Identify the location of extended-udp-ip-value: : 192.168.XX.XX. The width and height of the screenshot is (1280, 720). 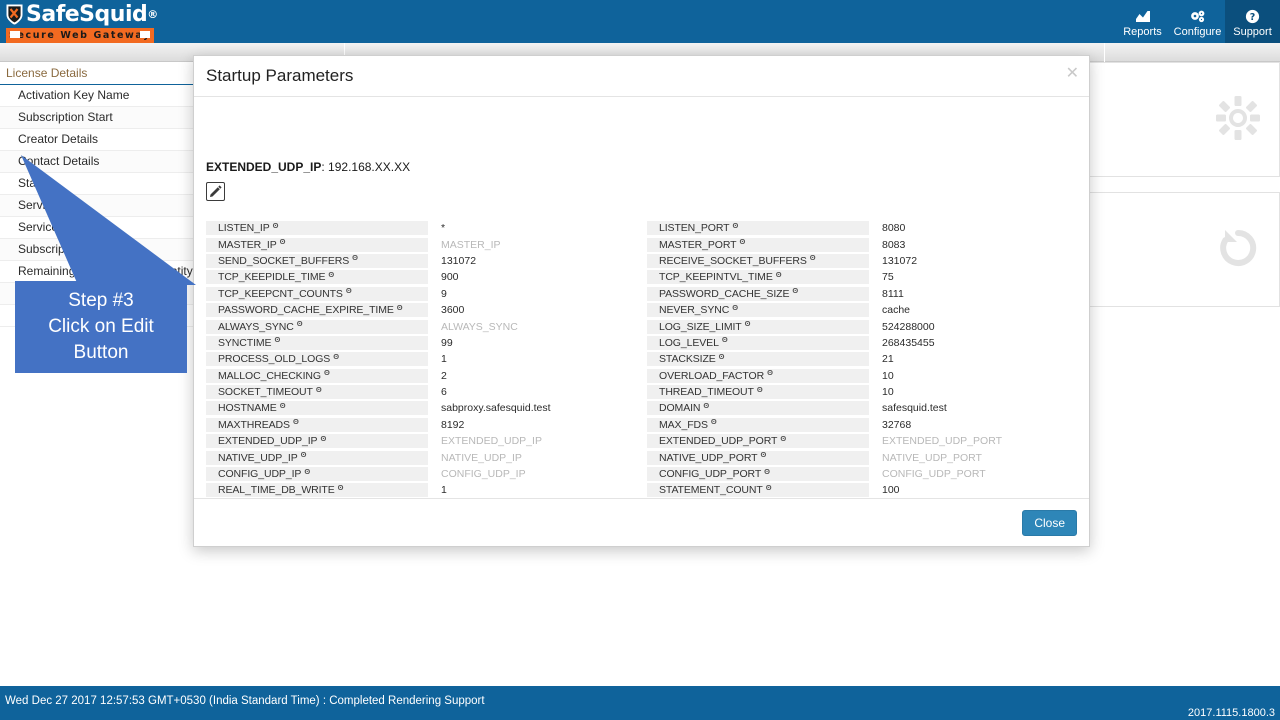
(366, 167).